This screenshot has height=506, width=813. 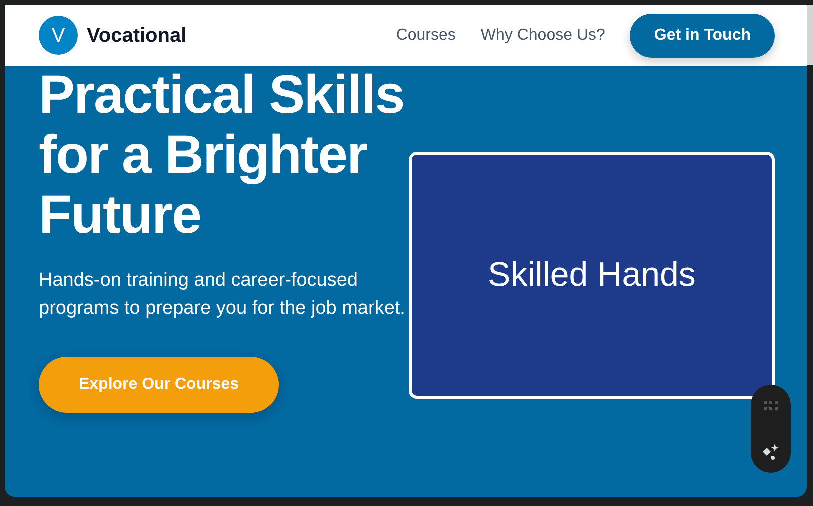 I want to click on nav-link: Why Choose Us?, so click(x=543, y=36).